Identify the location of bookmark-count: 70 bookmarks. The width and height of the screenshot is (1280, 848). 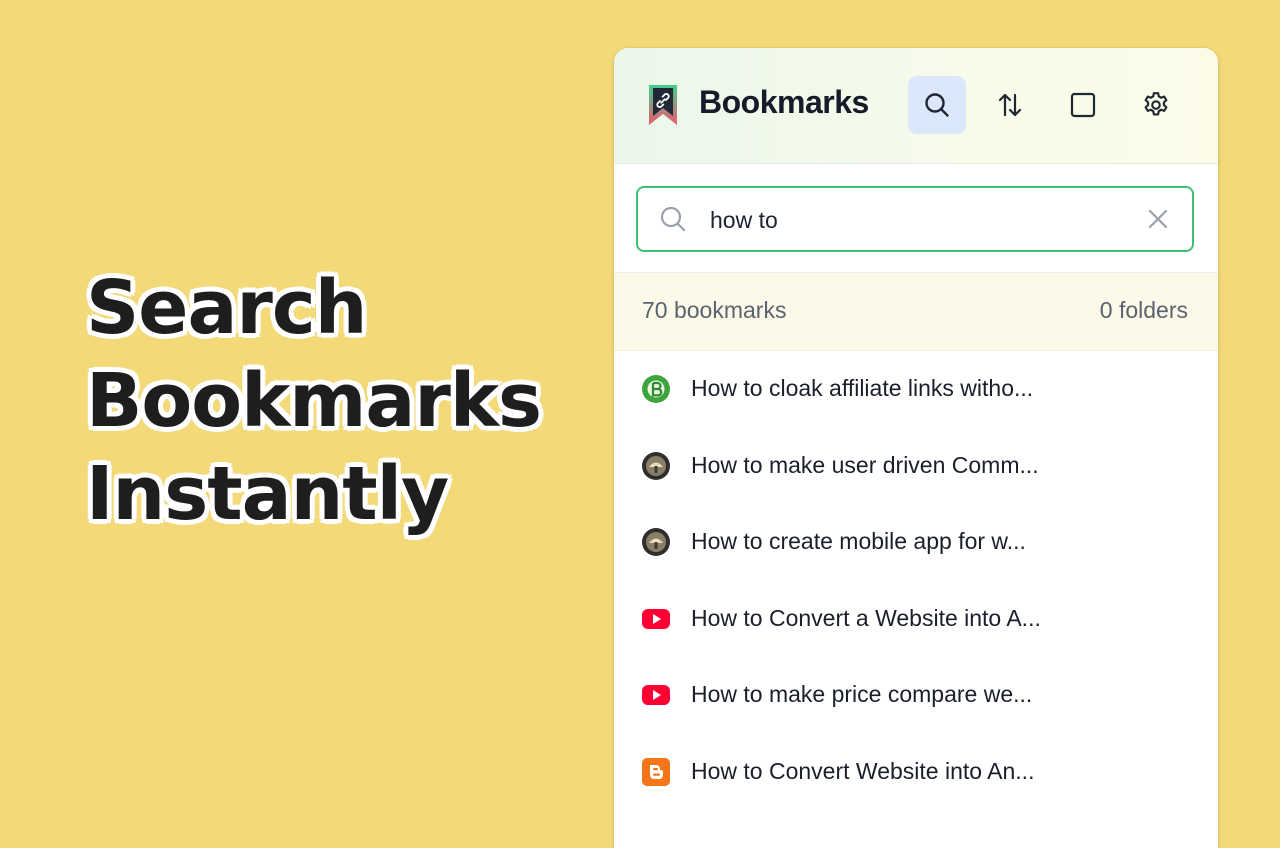
(714, 310).